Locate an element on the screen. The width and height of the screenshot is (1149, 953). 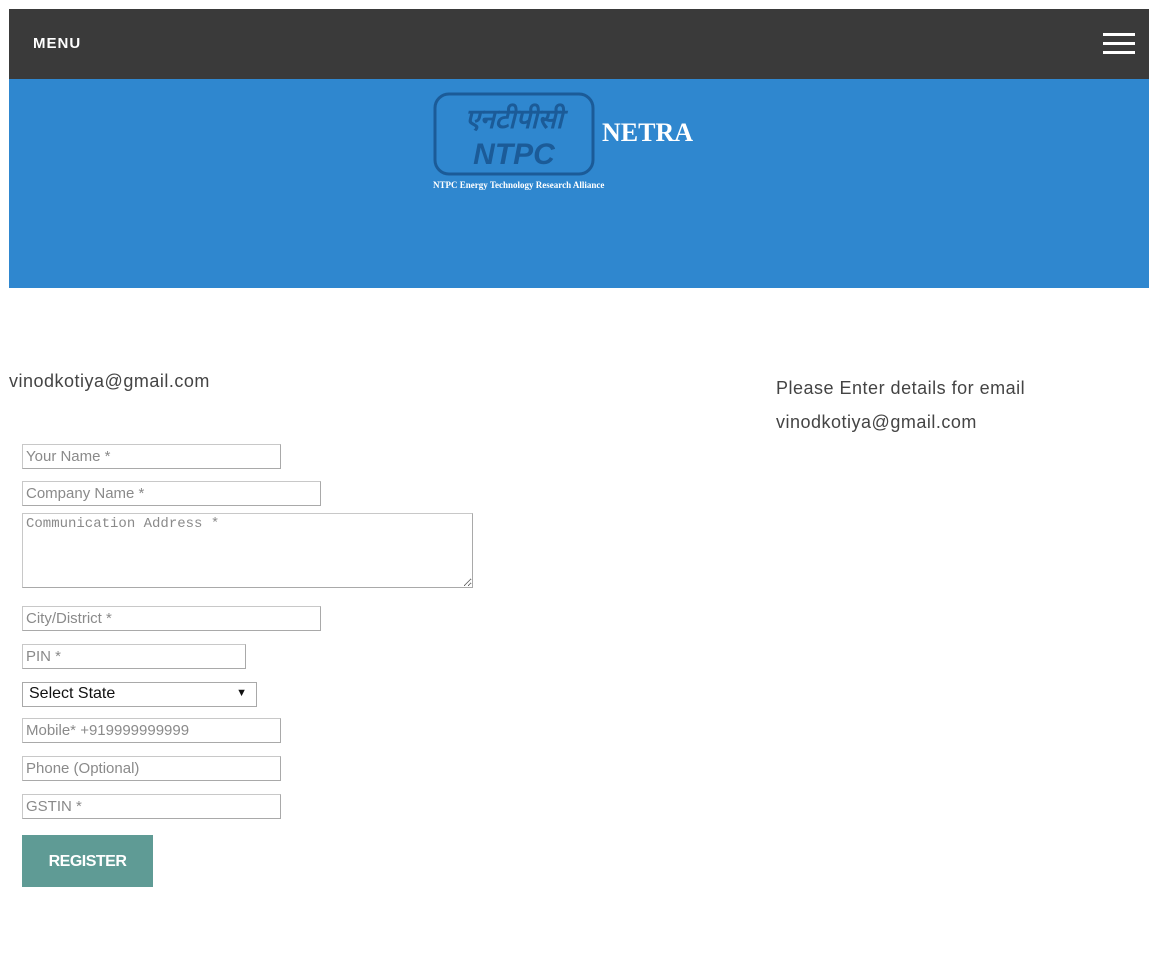
user-email: vinodkotiya@gmail.com is located at coordinates (109, 381).